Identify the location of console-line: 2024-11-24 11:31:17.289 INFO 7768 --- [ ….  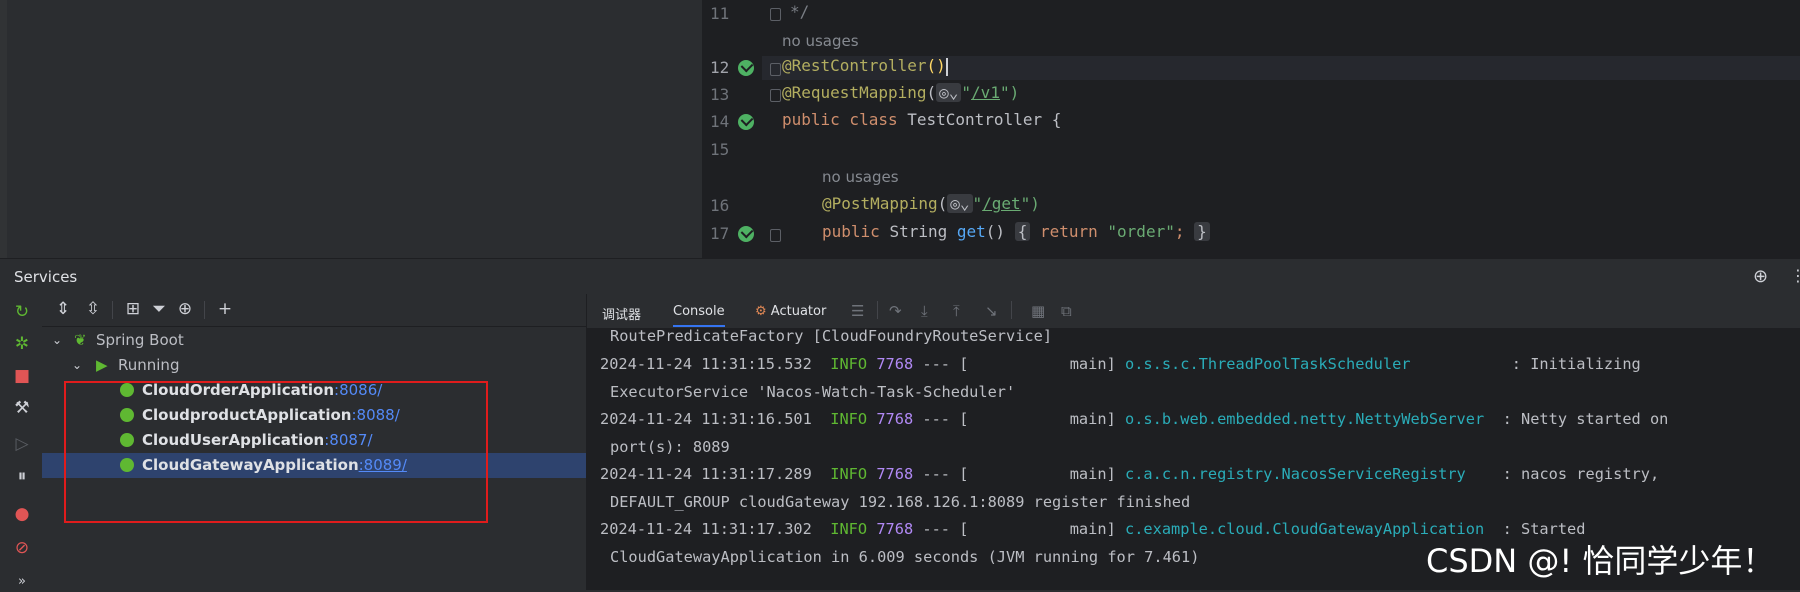
(1129, 474).